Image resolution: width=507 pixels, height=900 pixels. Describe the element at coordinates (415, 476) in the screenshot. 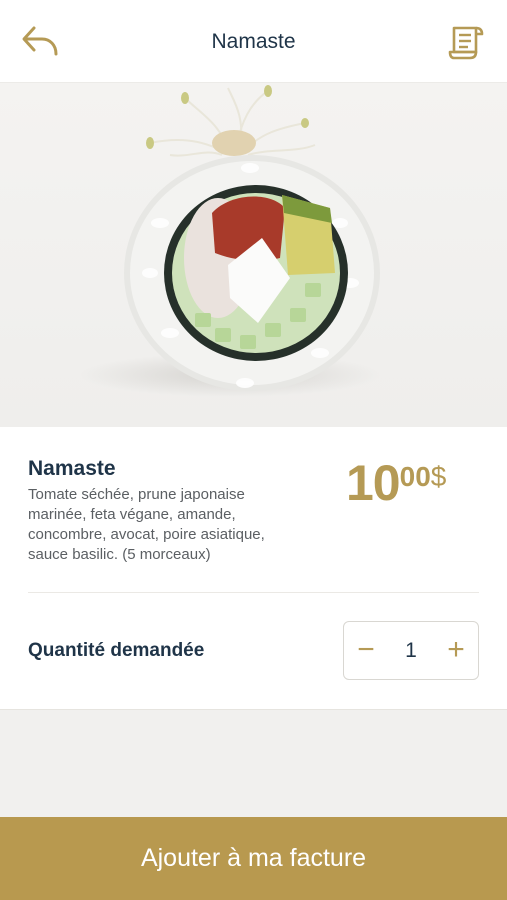

I see `price-cents: 00` at that location.